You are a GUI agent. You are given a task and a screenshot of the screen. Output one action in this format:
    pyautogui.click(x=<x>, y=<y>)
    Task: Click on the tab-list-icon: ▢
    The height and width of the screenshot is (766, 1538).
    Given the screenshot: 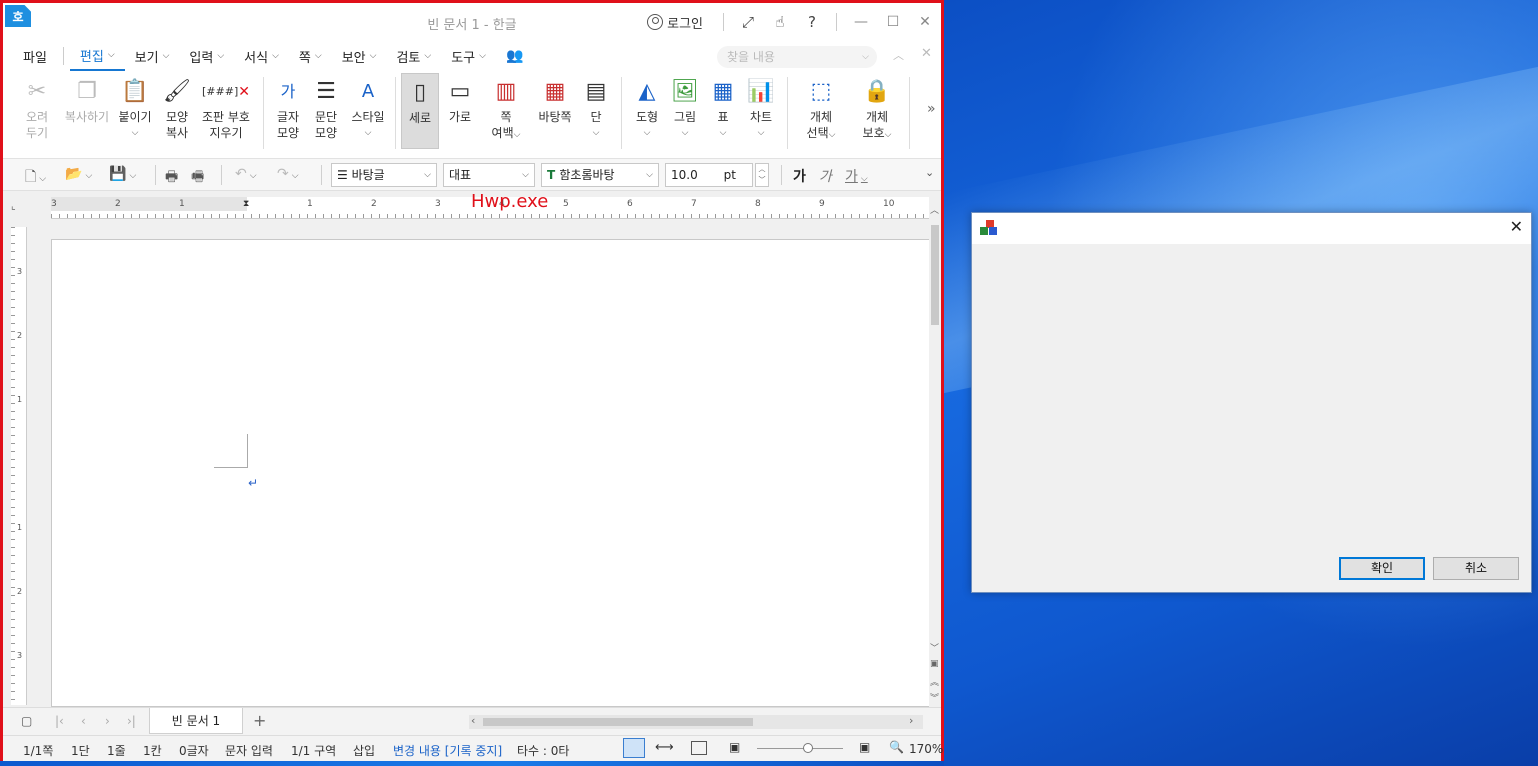 What is the action you would take?
    pyautogui.click(x=26, y=721)
    